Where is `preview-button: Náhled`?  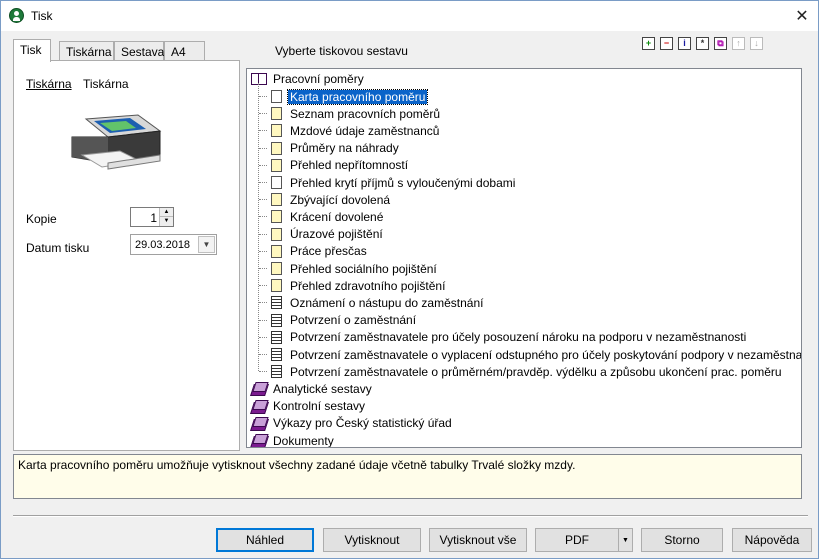 preview-button: Náhled is located at coordinates (265, 540).